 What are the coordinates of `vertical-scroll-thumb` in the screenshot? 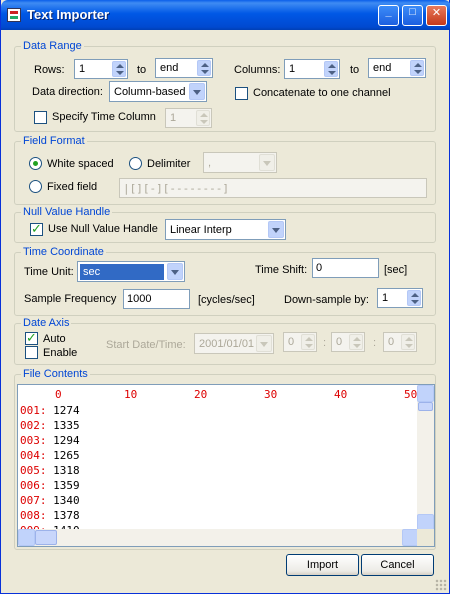 It's located at (425, 406).